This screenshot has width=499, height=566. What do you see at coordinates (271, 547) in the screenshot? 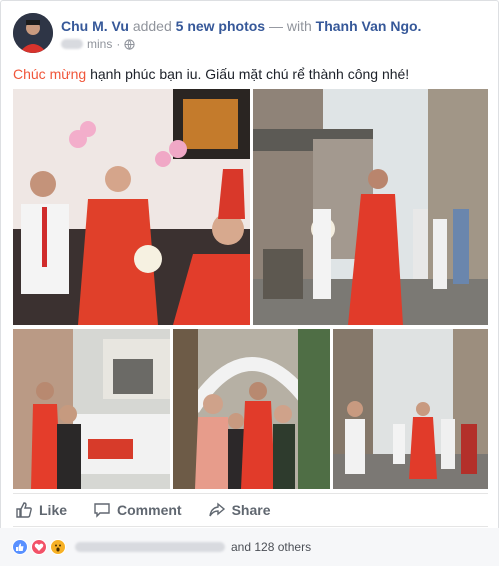
I see `reactions-count-text: and 128 others` at bounding box center [271, 547].